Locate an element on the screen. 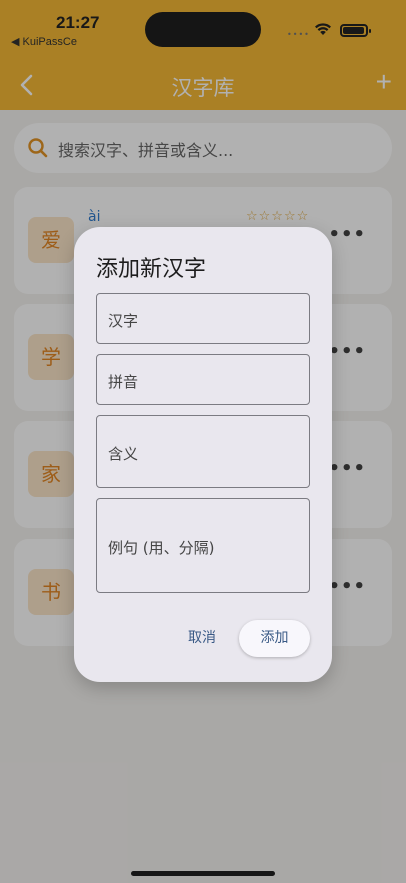 This screenshot has height=883, width=406. add-button: 添加 is located at coordinates (274, 638).